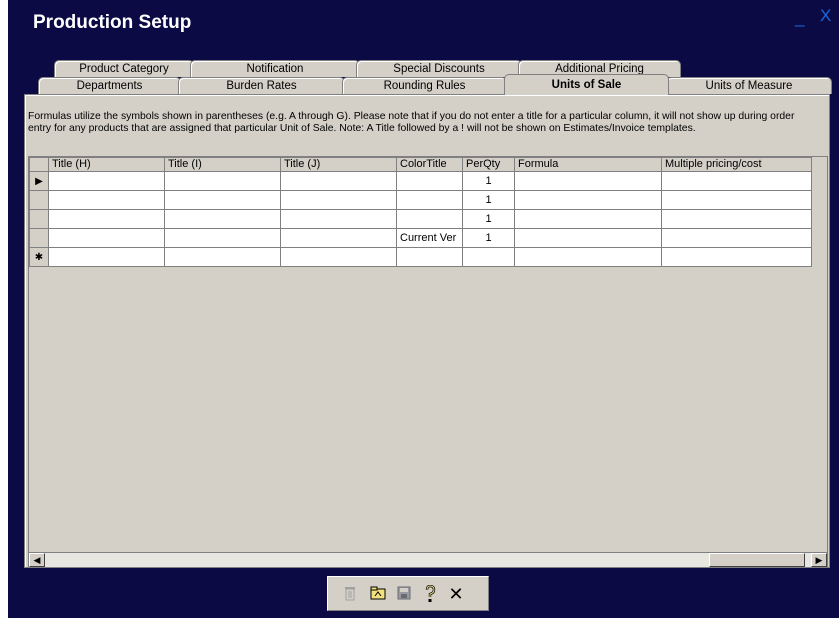 This screenshot has height=618, width=839. I want to click on tab-burden-rates: Burden Rates, so click(261, 85).